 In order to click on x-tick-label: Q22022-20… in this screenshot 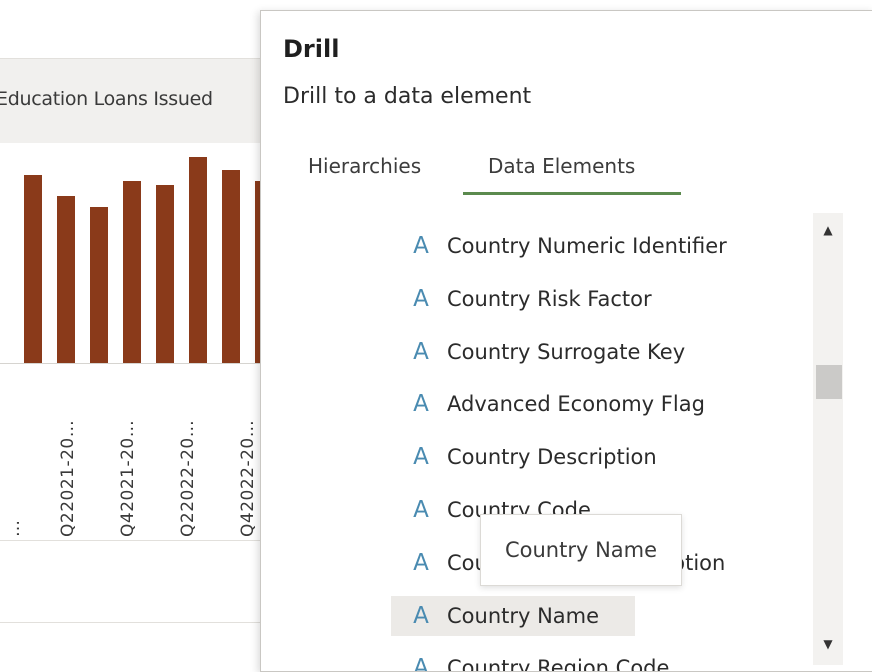, I will do `click(188, 478)`.